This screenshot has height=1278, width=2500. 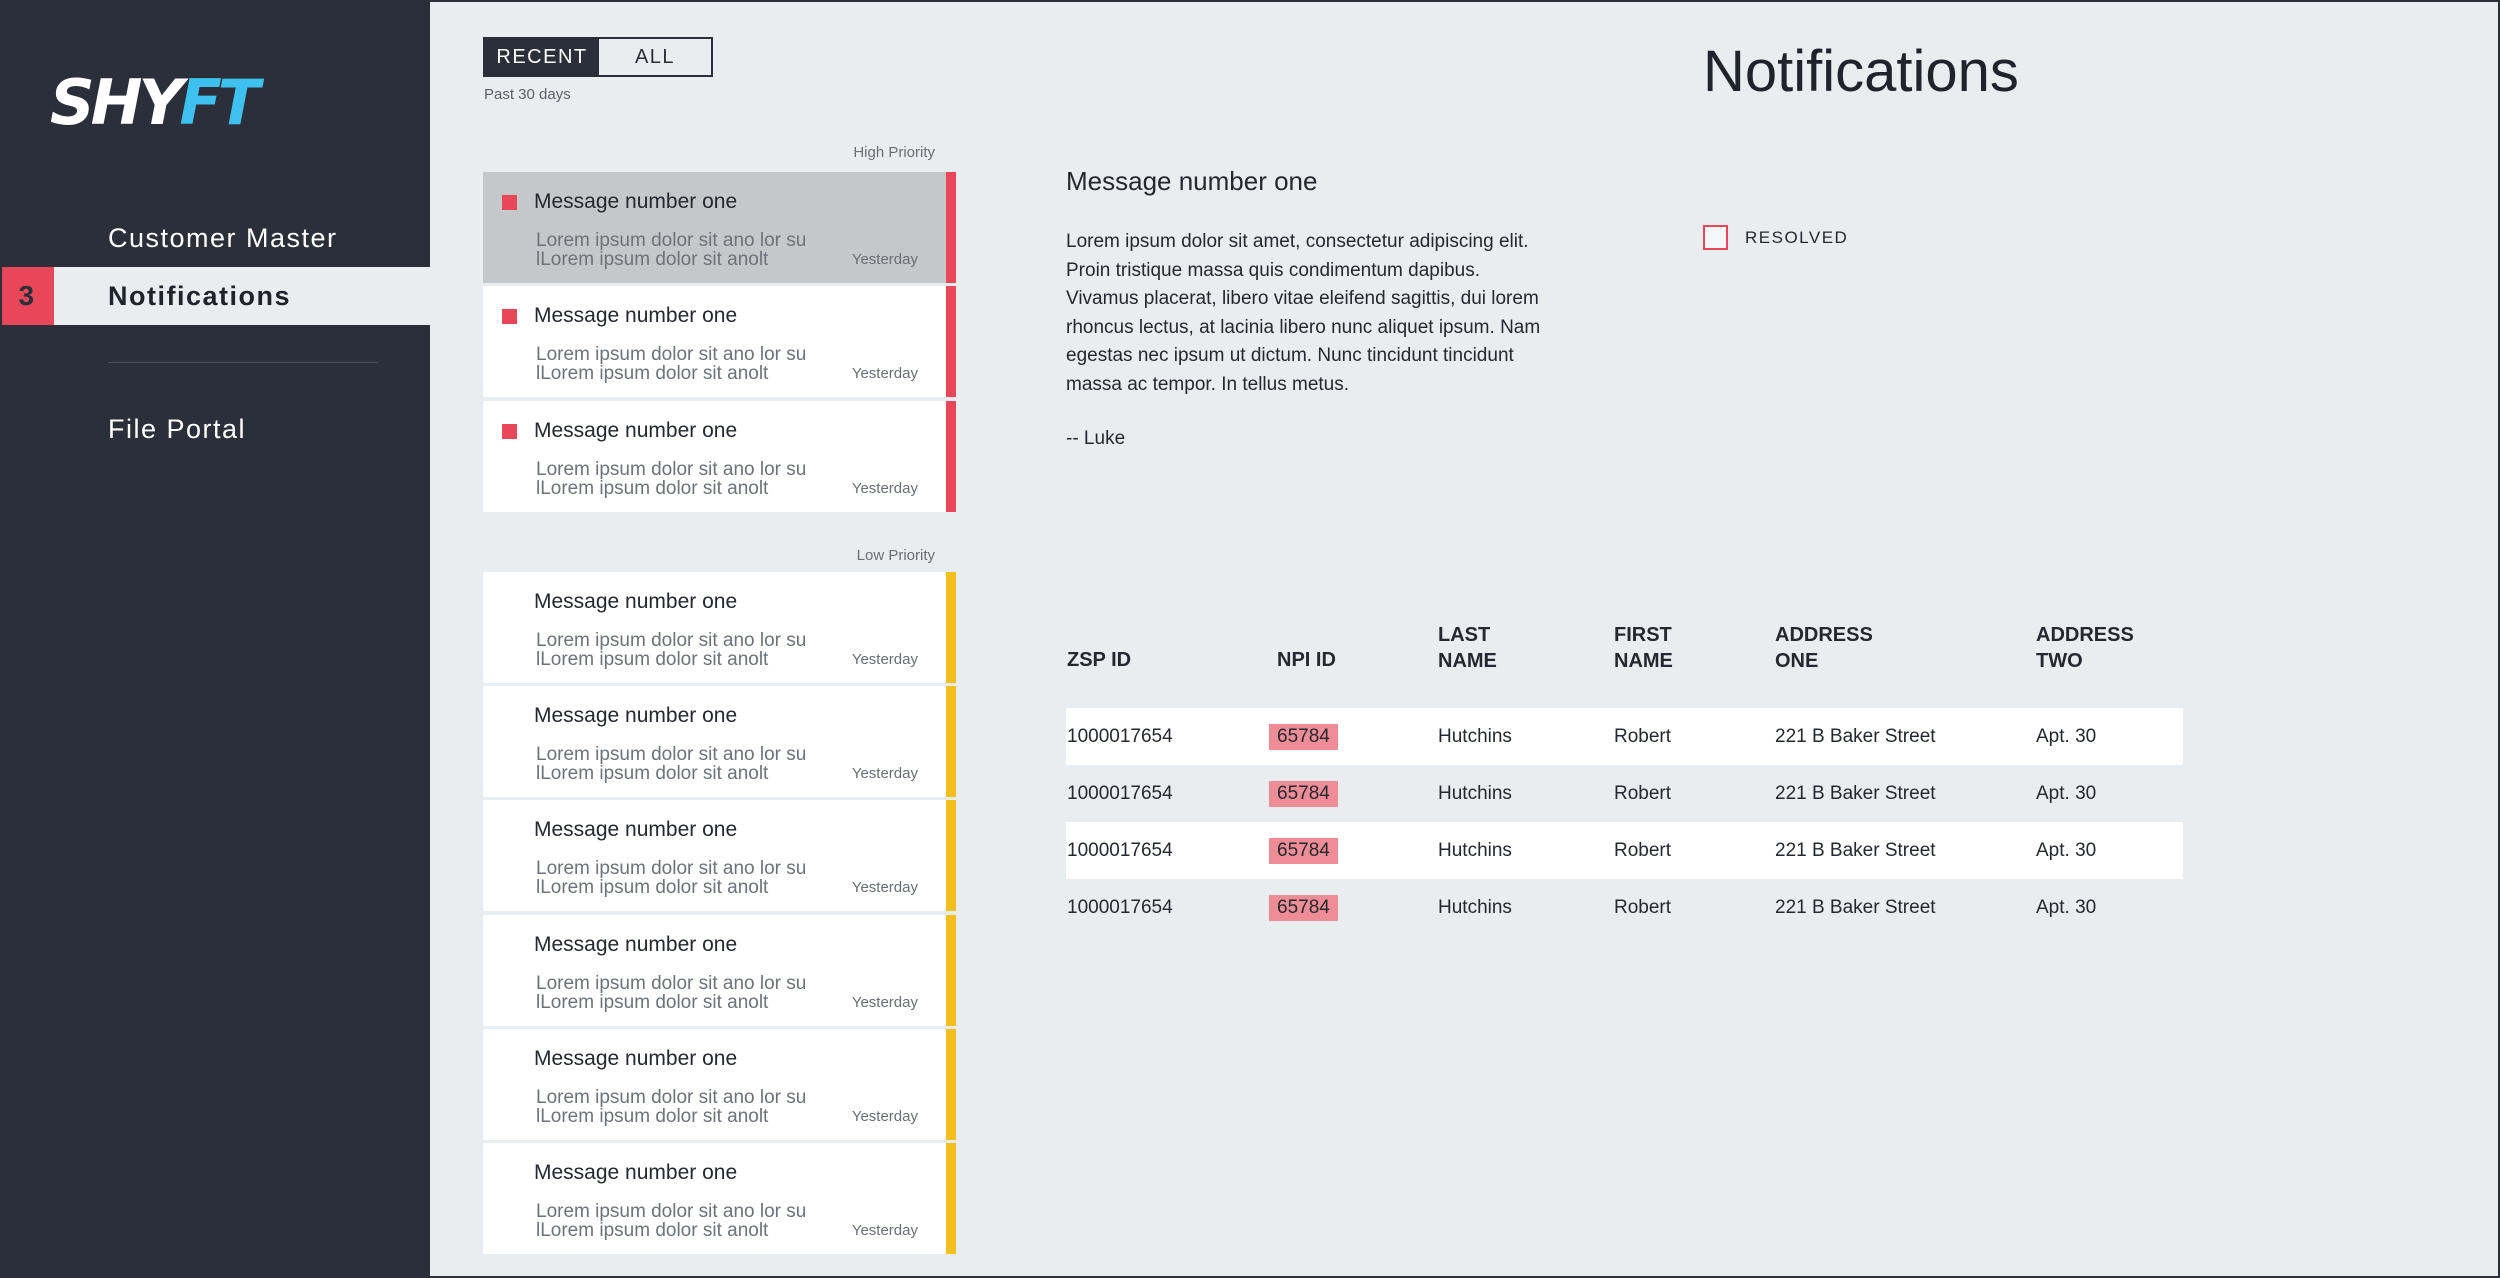 What do you see at coordinates (177, 428) in the screenshot?
I see `sidebar-item-label: File Portal` at bounding box center [177, 428].